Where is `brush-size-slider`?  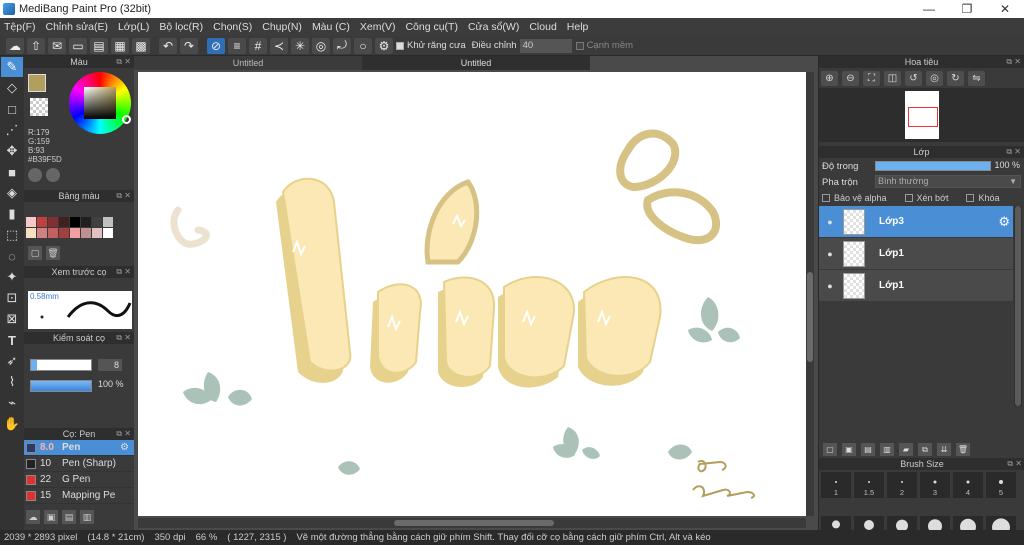 brush-size-slider is located at coordinates (61, 365).